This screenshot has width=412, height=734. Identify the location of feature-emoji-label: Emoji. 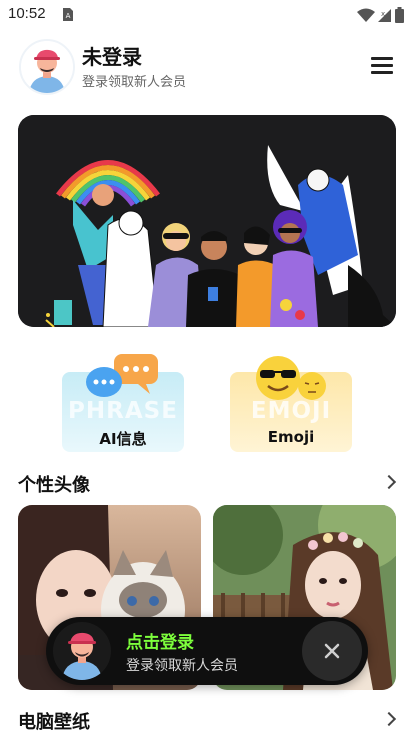
(291, 437).